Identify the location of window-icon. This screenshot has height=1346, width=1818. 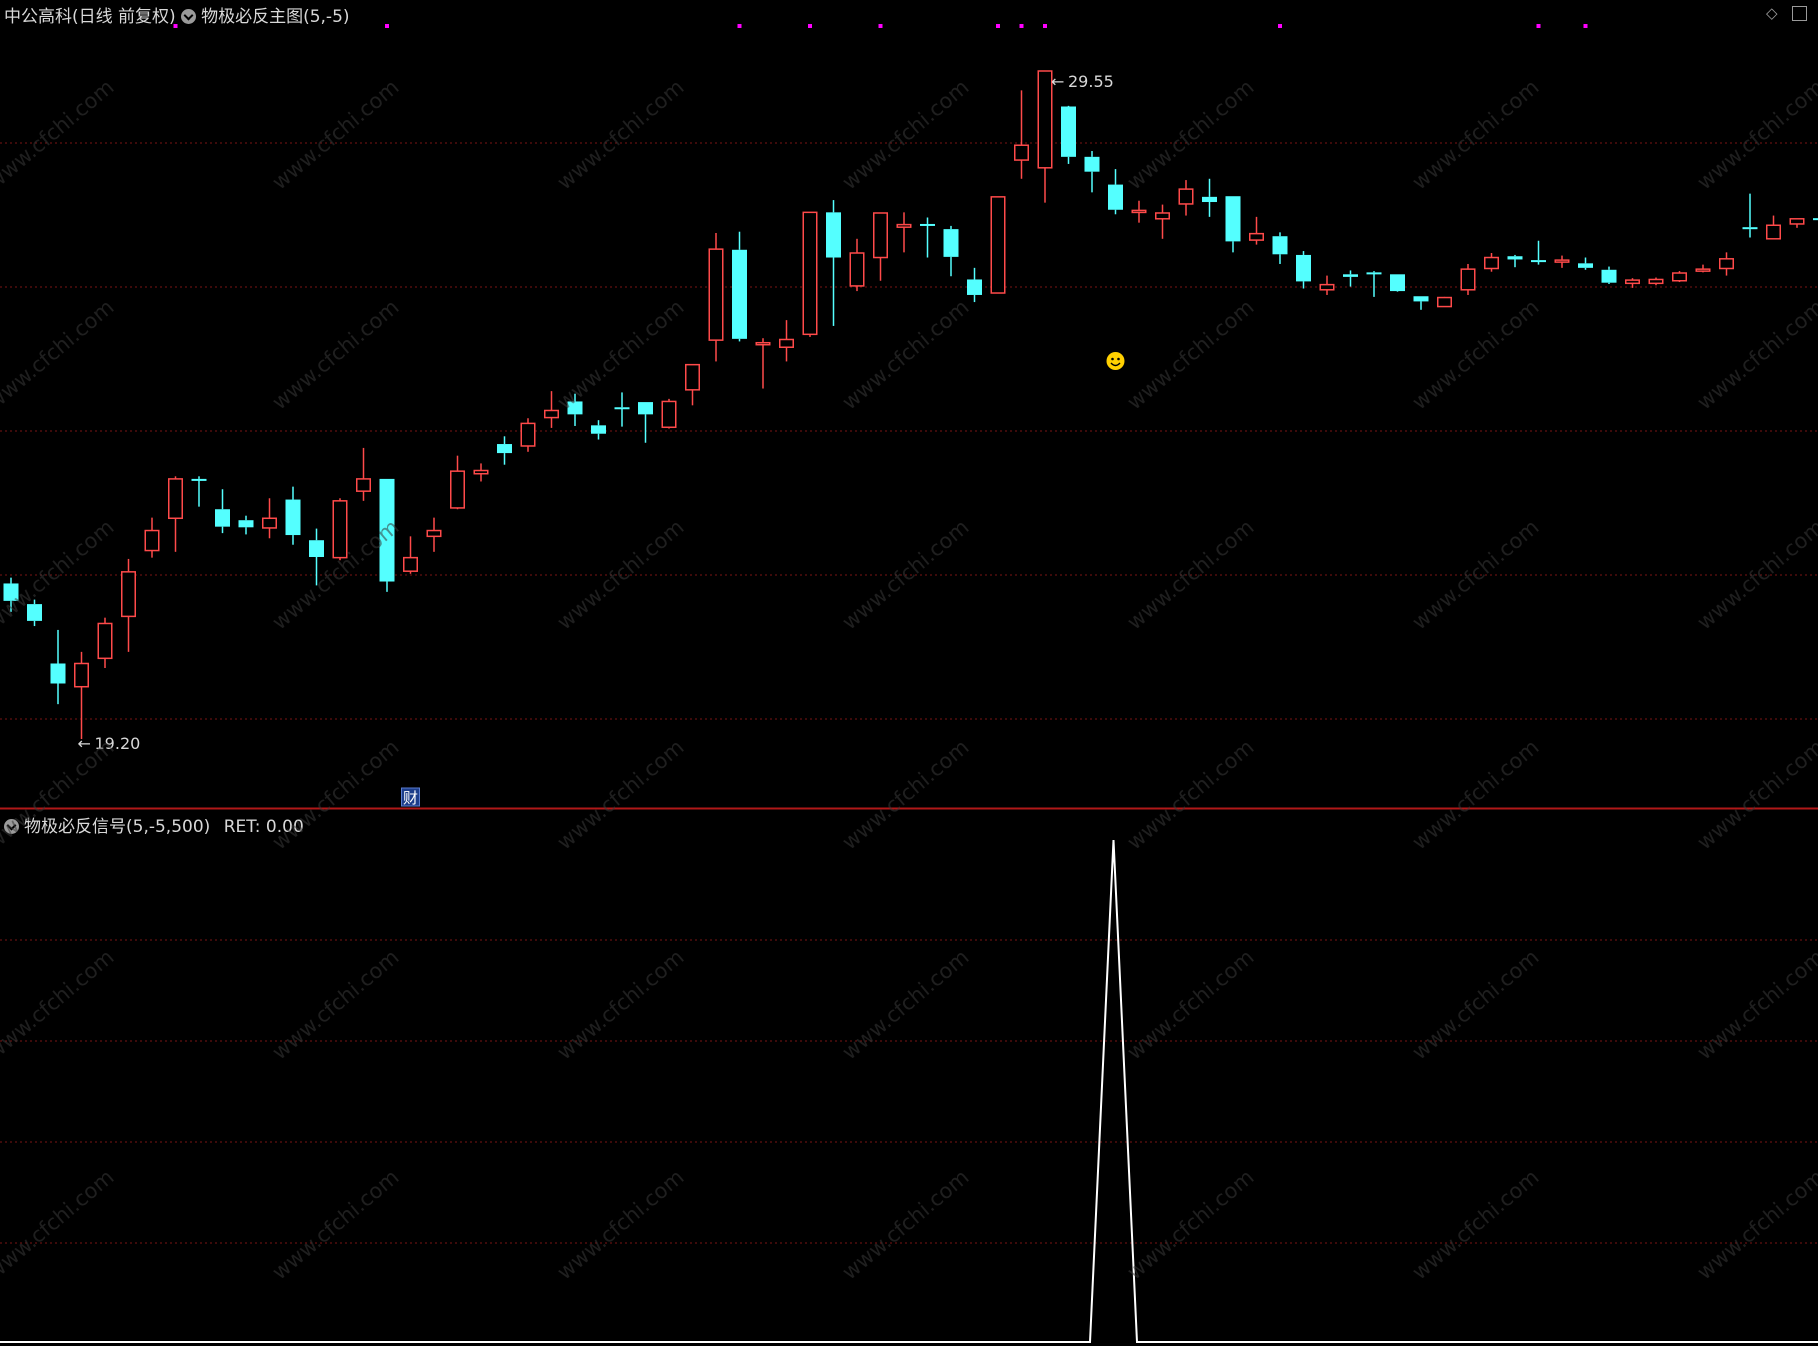
(1799, 13).